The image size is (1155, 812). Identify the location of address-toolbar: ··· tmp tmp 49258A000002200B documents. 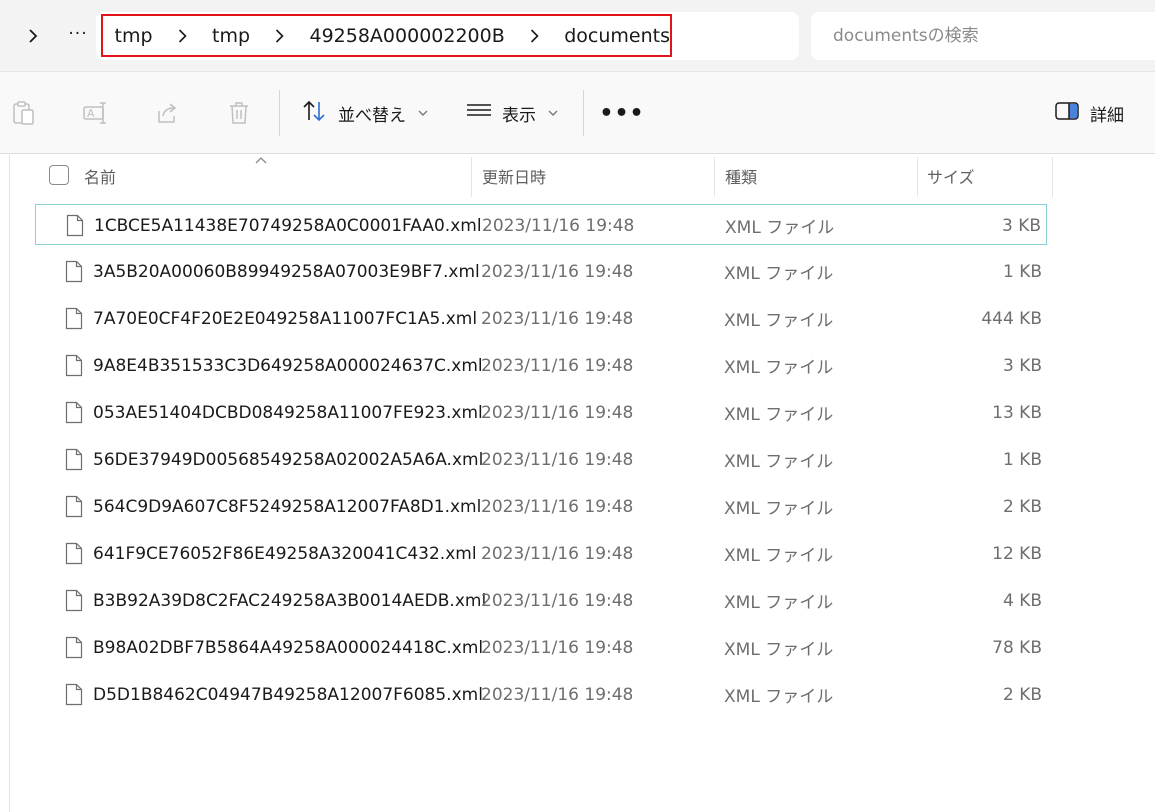
(577, 36).